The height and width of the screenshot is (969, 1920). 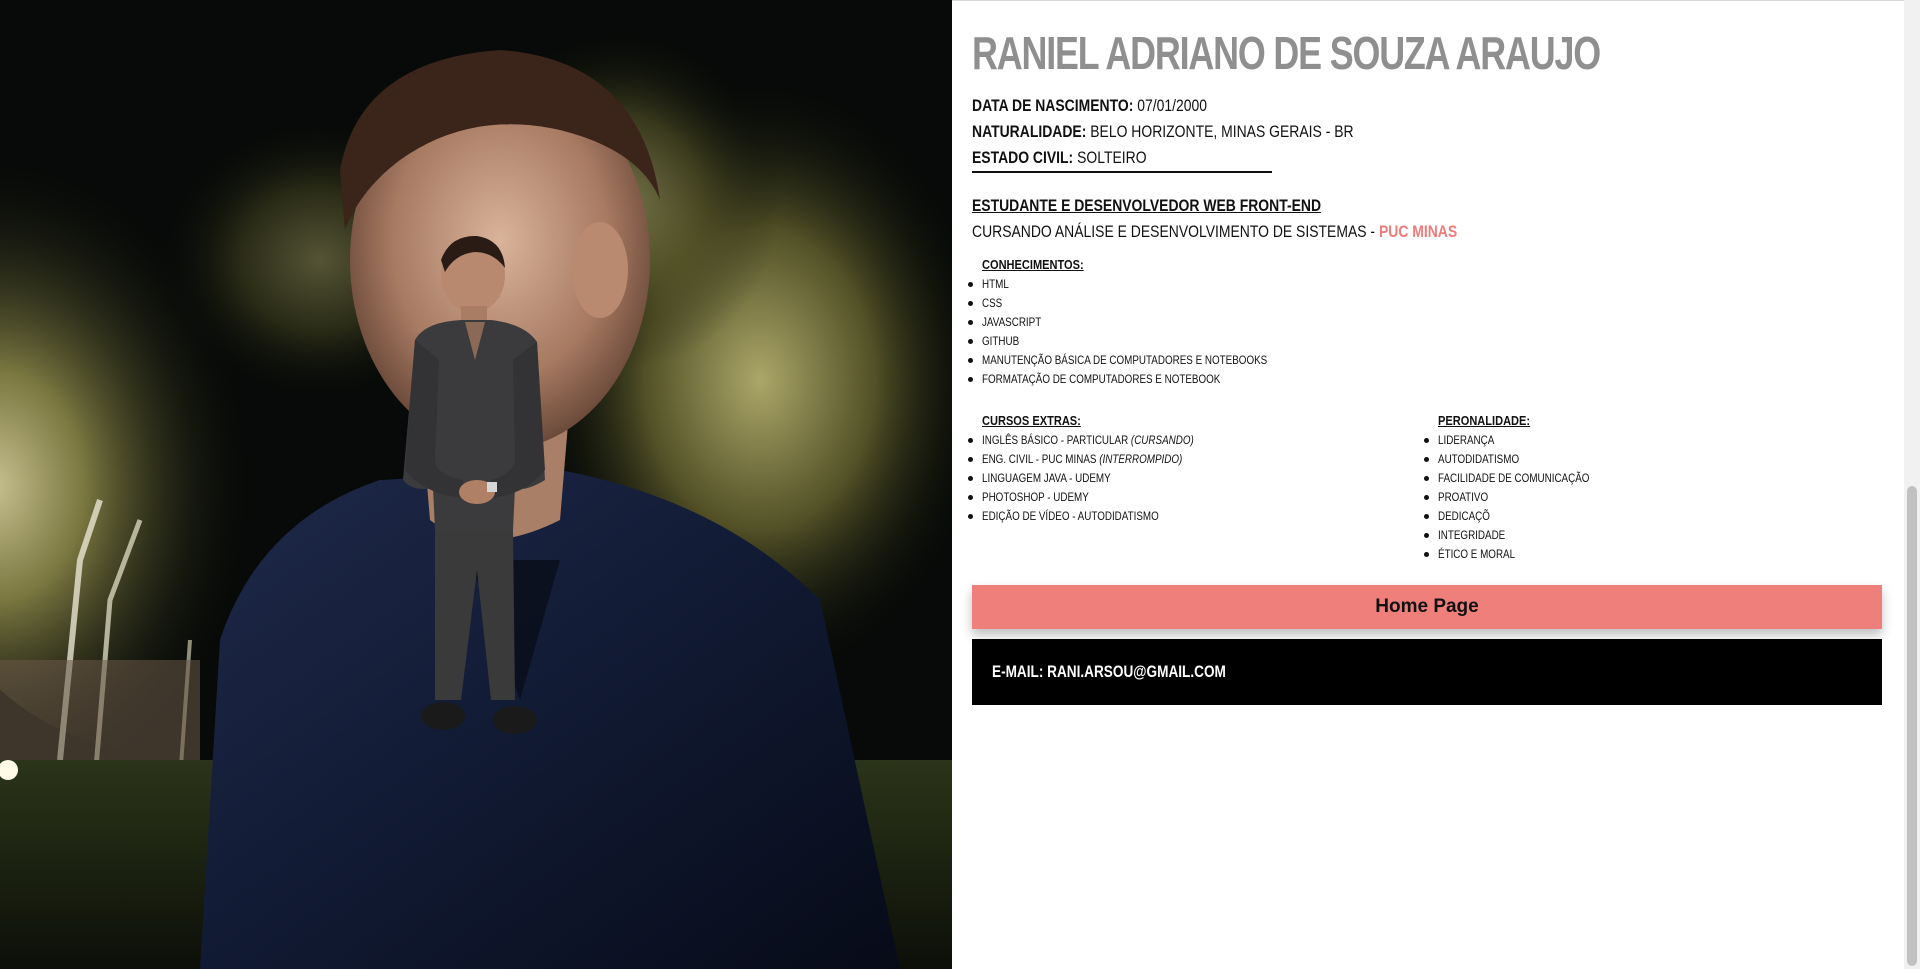 I want to click on scrollbar-thumb, so click(x=1912, y=726).